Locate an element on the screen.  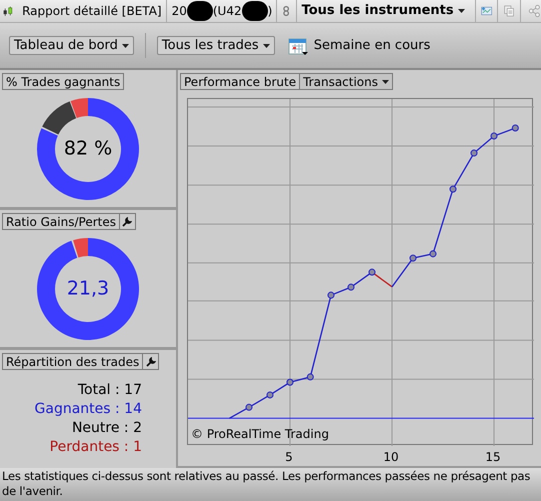
share-icon is located at coordinates (534, 11).